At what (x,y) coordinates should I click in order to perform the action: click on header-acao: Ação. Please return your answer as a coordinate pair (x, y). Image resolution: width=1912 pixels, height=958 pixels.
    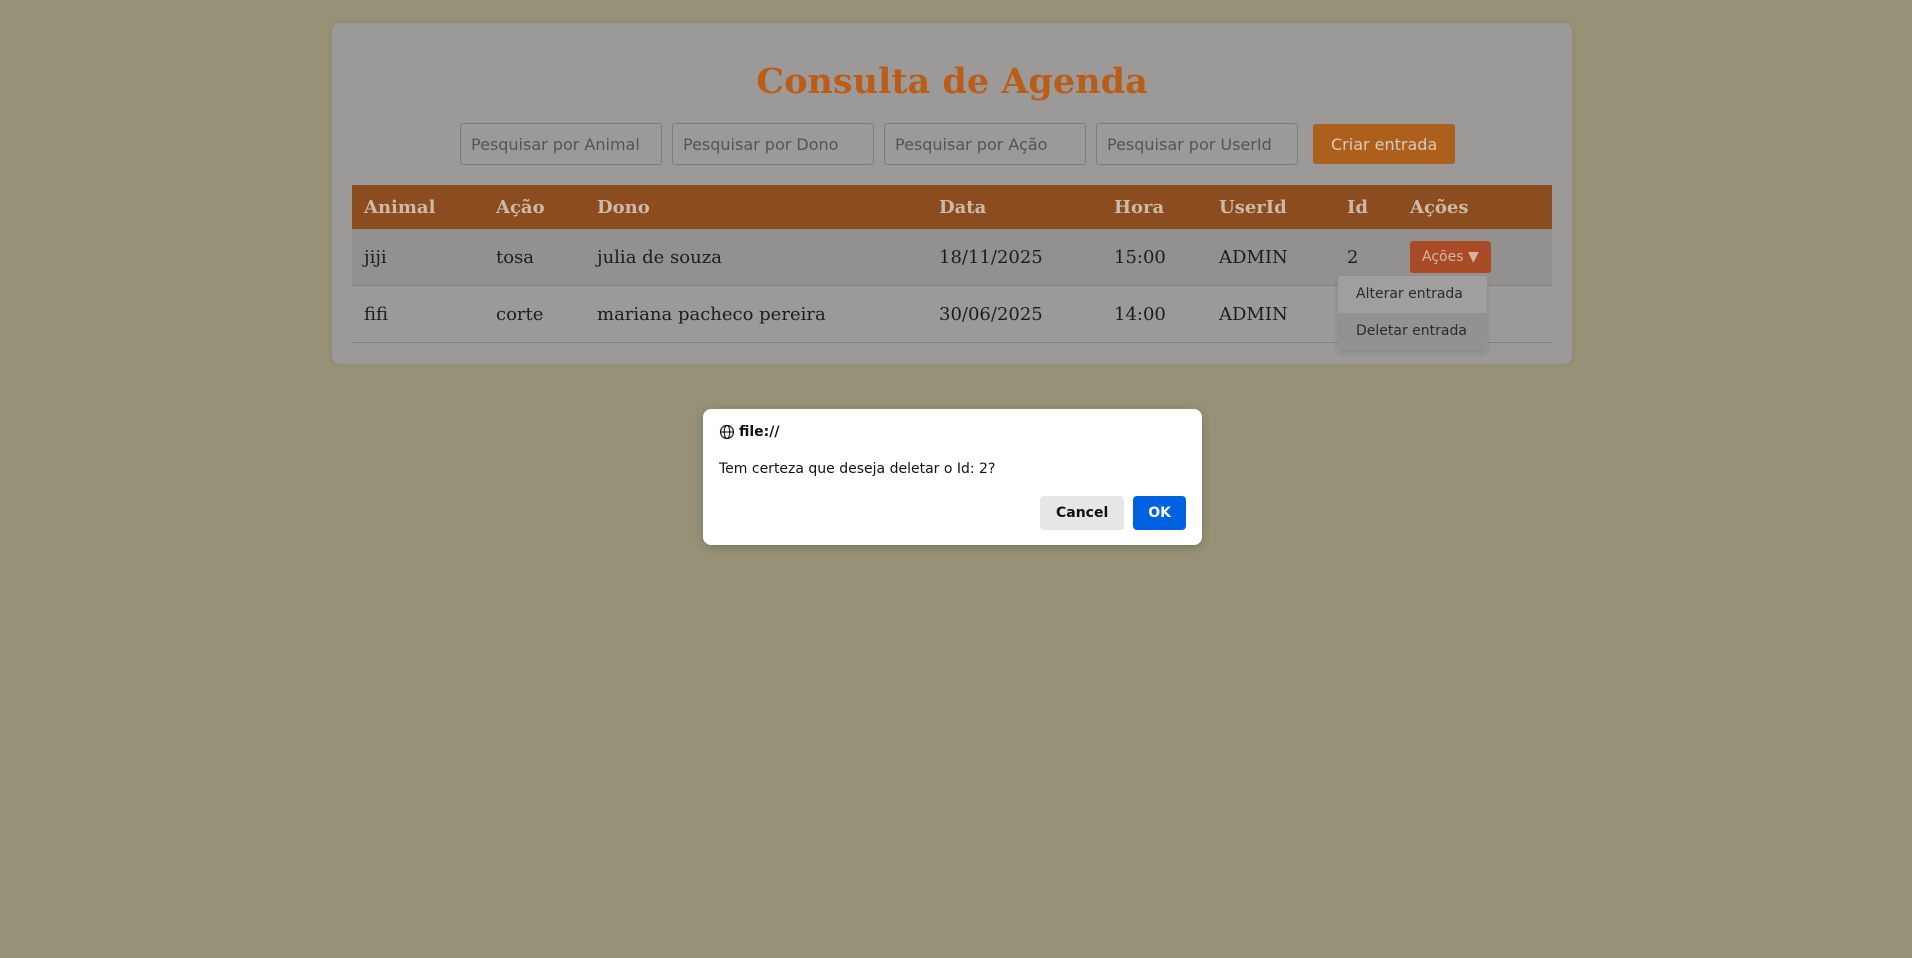
    Looking at the image, I should click on (534, 207).